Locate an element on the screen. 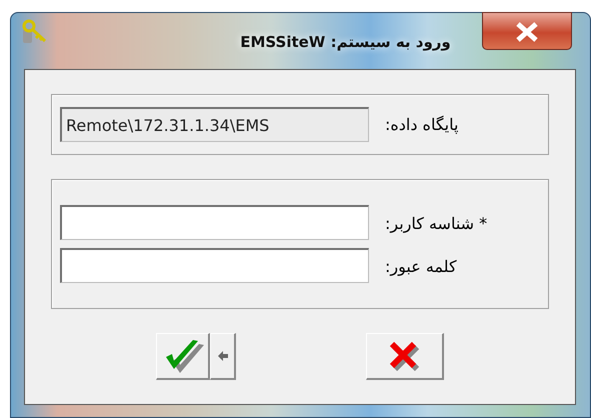 The image size is (591, 418). close-button is located at coordinates (527, 31).